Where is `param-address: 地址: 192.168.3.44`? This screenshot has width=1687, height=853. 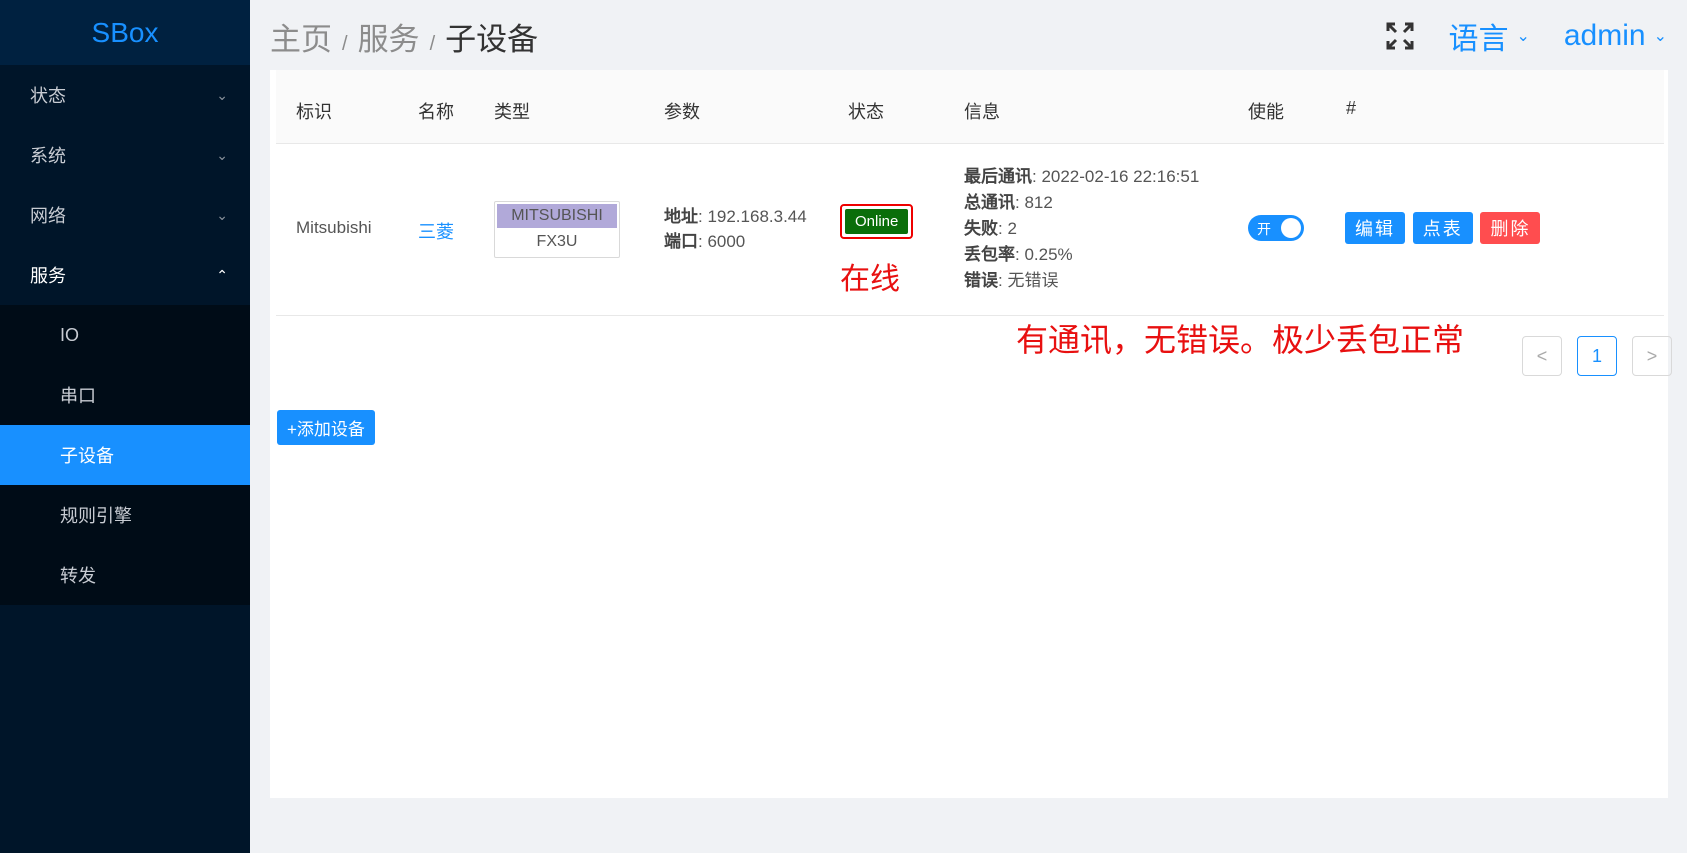
param-address: 地址: 192.168.3.44 is located at coordinates (735, 216).